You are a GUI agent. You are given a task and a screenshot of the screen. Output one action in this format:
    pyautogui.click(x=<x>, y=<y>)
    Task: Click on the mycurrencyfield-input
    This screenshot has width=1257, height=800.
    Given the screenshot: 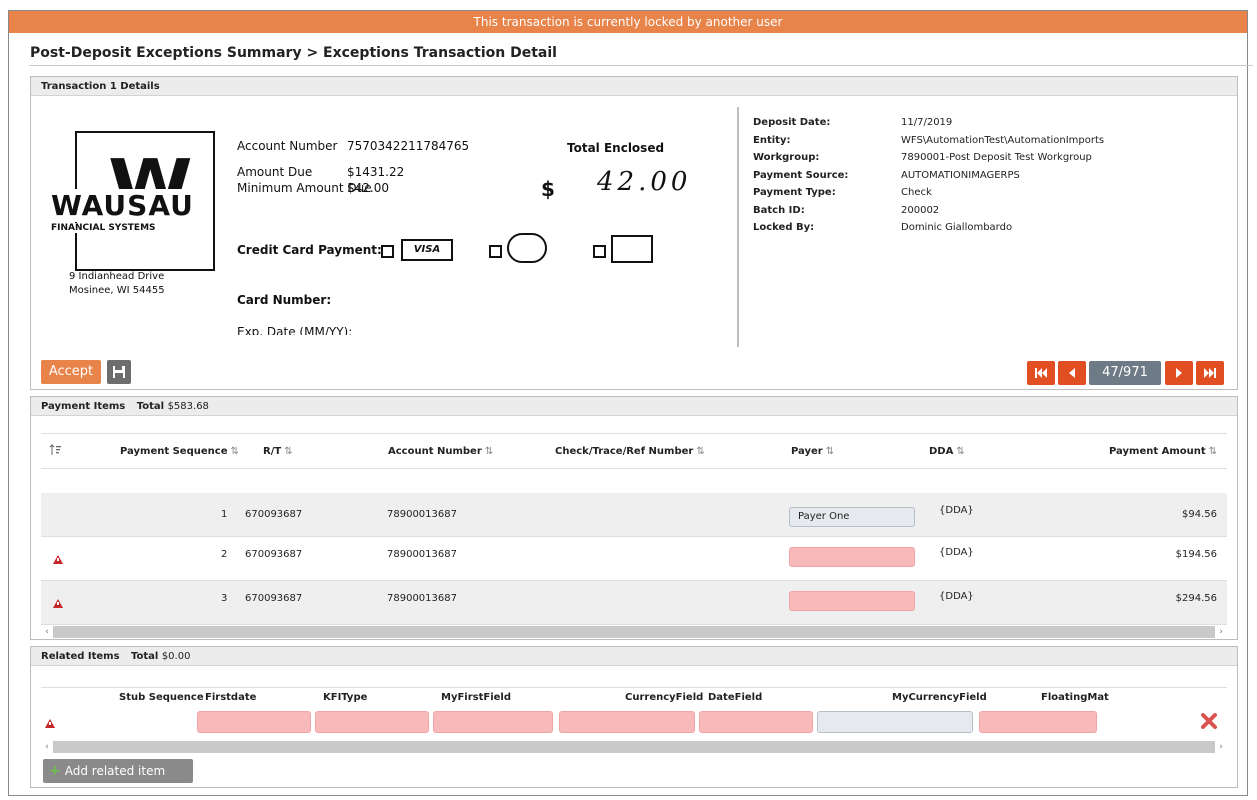 What is the action you would take?
    pyautogui.click(x=895, y=722)
    